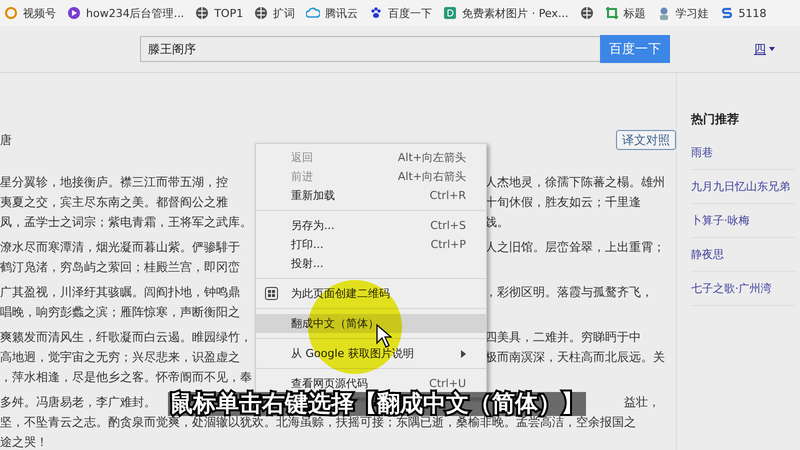 Image resolution: width=800 pixels, height=450 pixels. Describe the element at coordinates (341, 13) in the screenshot. I see `bookmark-link: 腾讯云` at that location.